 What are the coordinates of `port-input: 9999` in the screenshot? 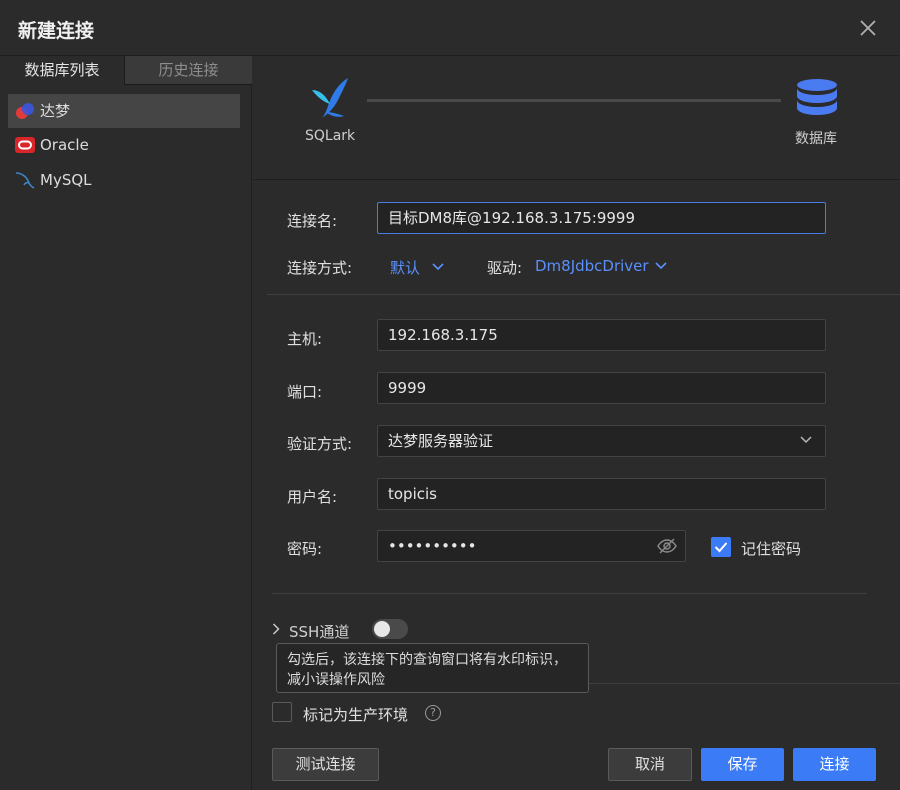 It's located at (601, 388).